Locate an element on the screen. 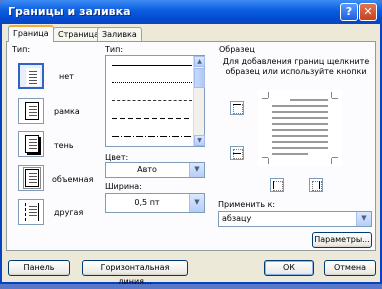 Image resolution: width=382 pixels, height=289 pixels. line-style-dotted is located at coordinates (152, 82).